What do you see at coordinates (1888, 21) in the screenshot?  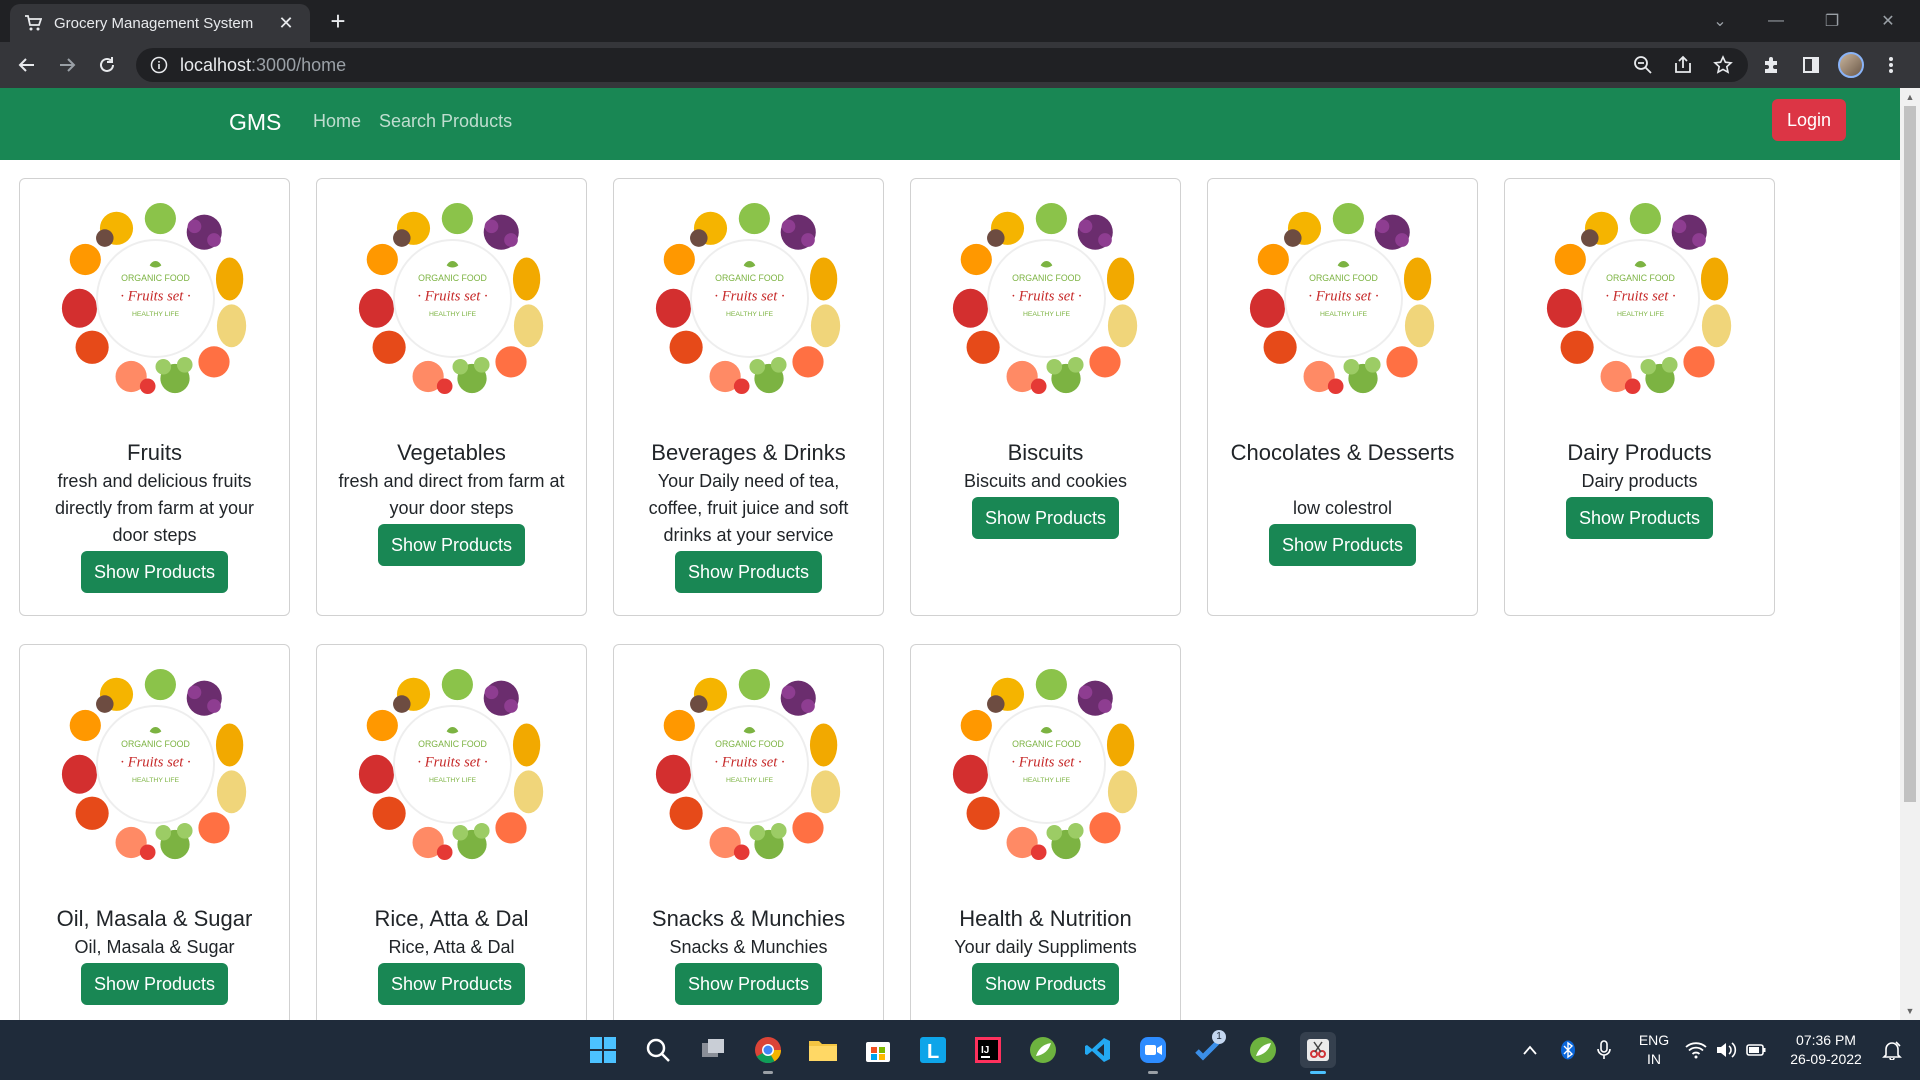 I see `window-close-icon: ✕` at bounding box center [1888, 21].